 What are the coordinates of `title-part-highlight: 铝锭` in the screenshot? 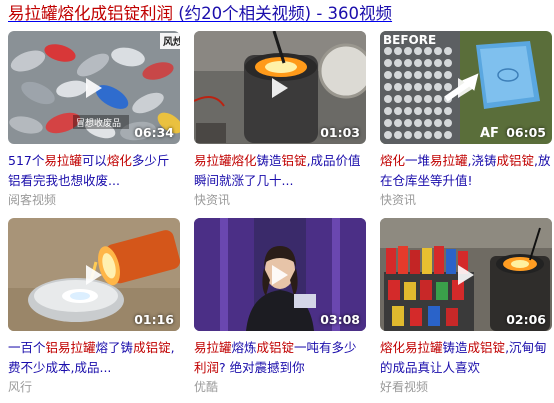 It's located at (294, 160).